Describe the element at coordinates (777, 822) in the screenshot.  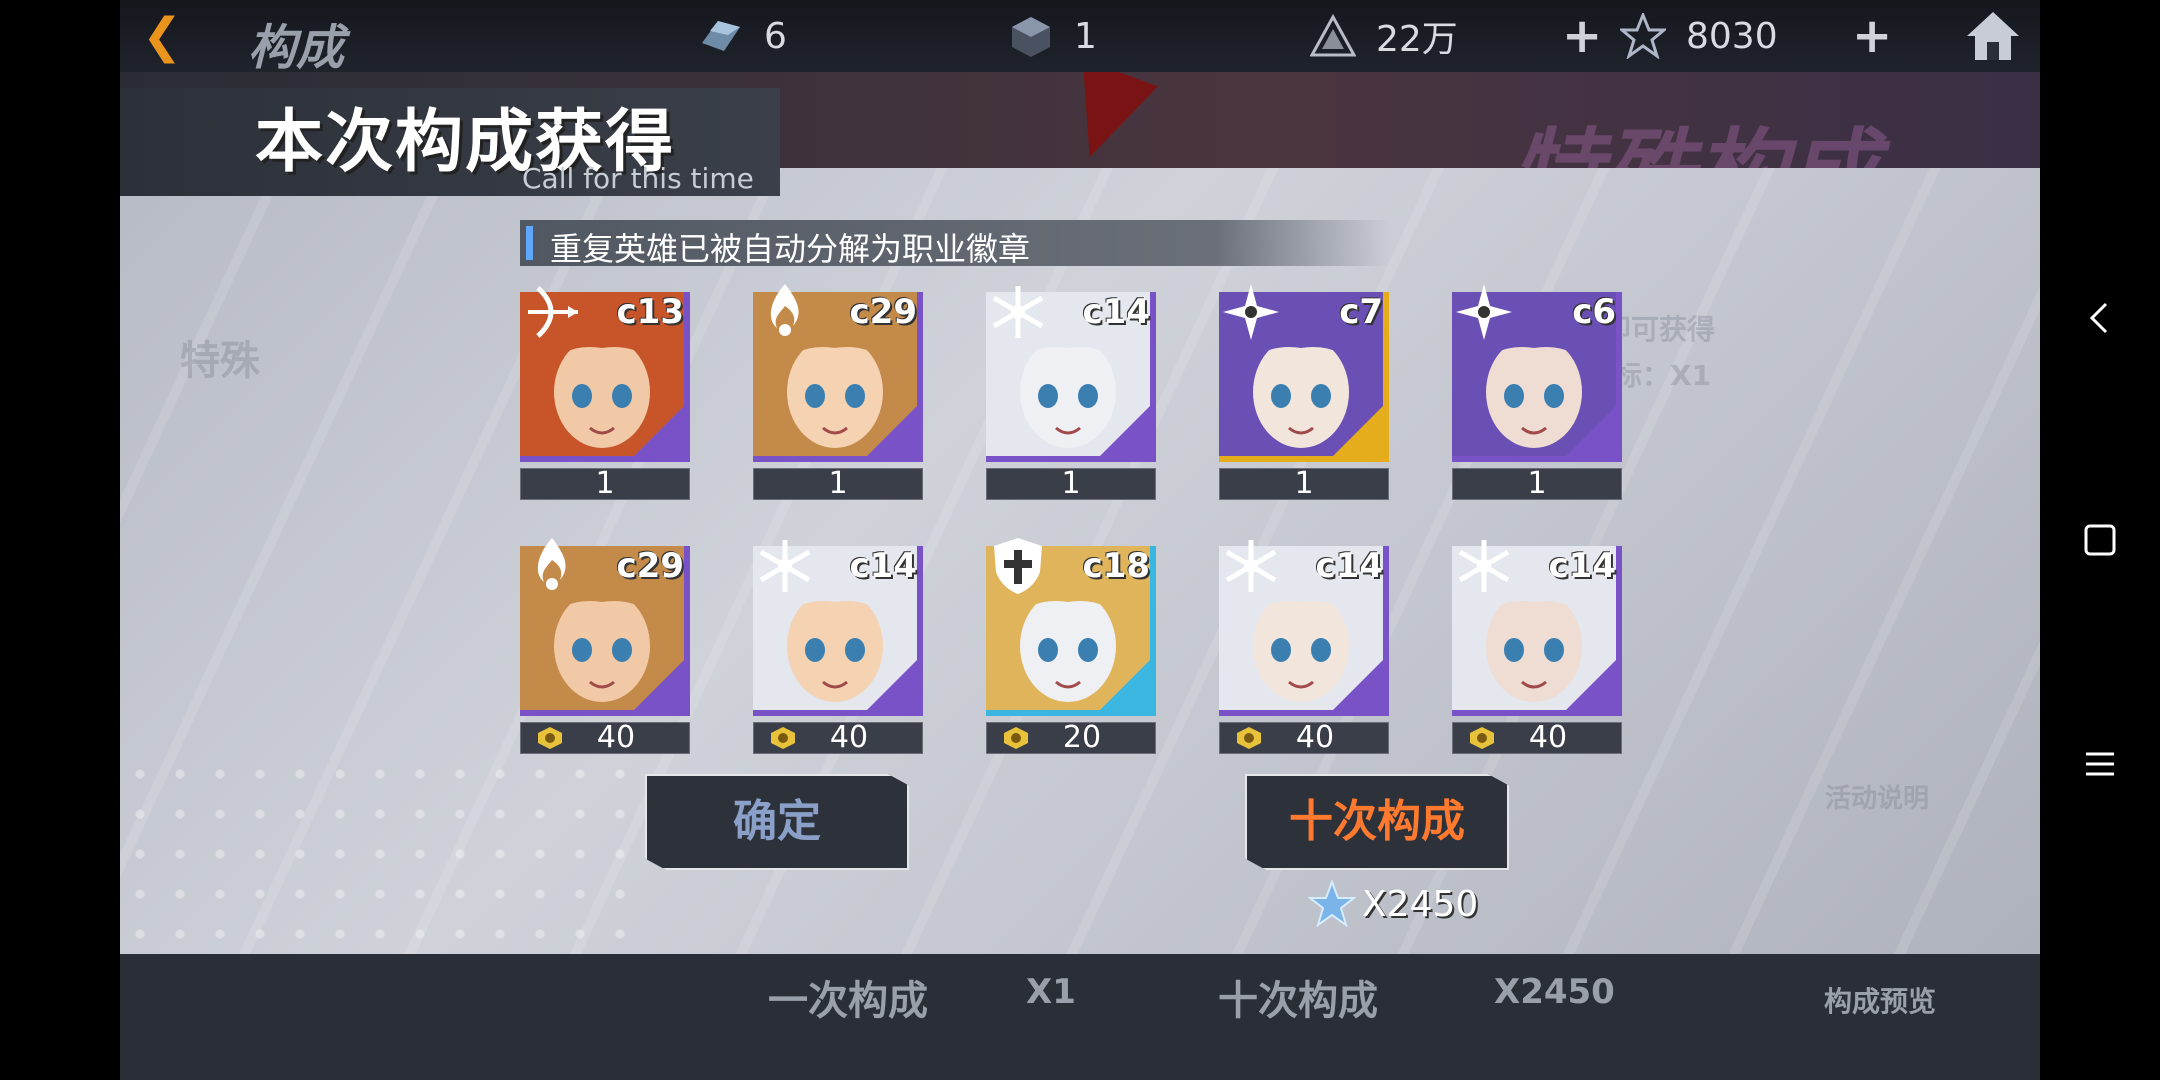
I see `confirm-button: 确定` at that location.